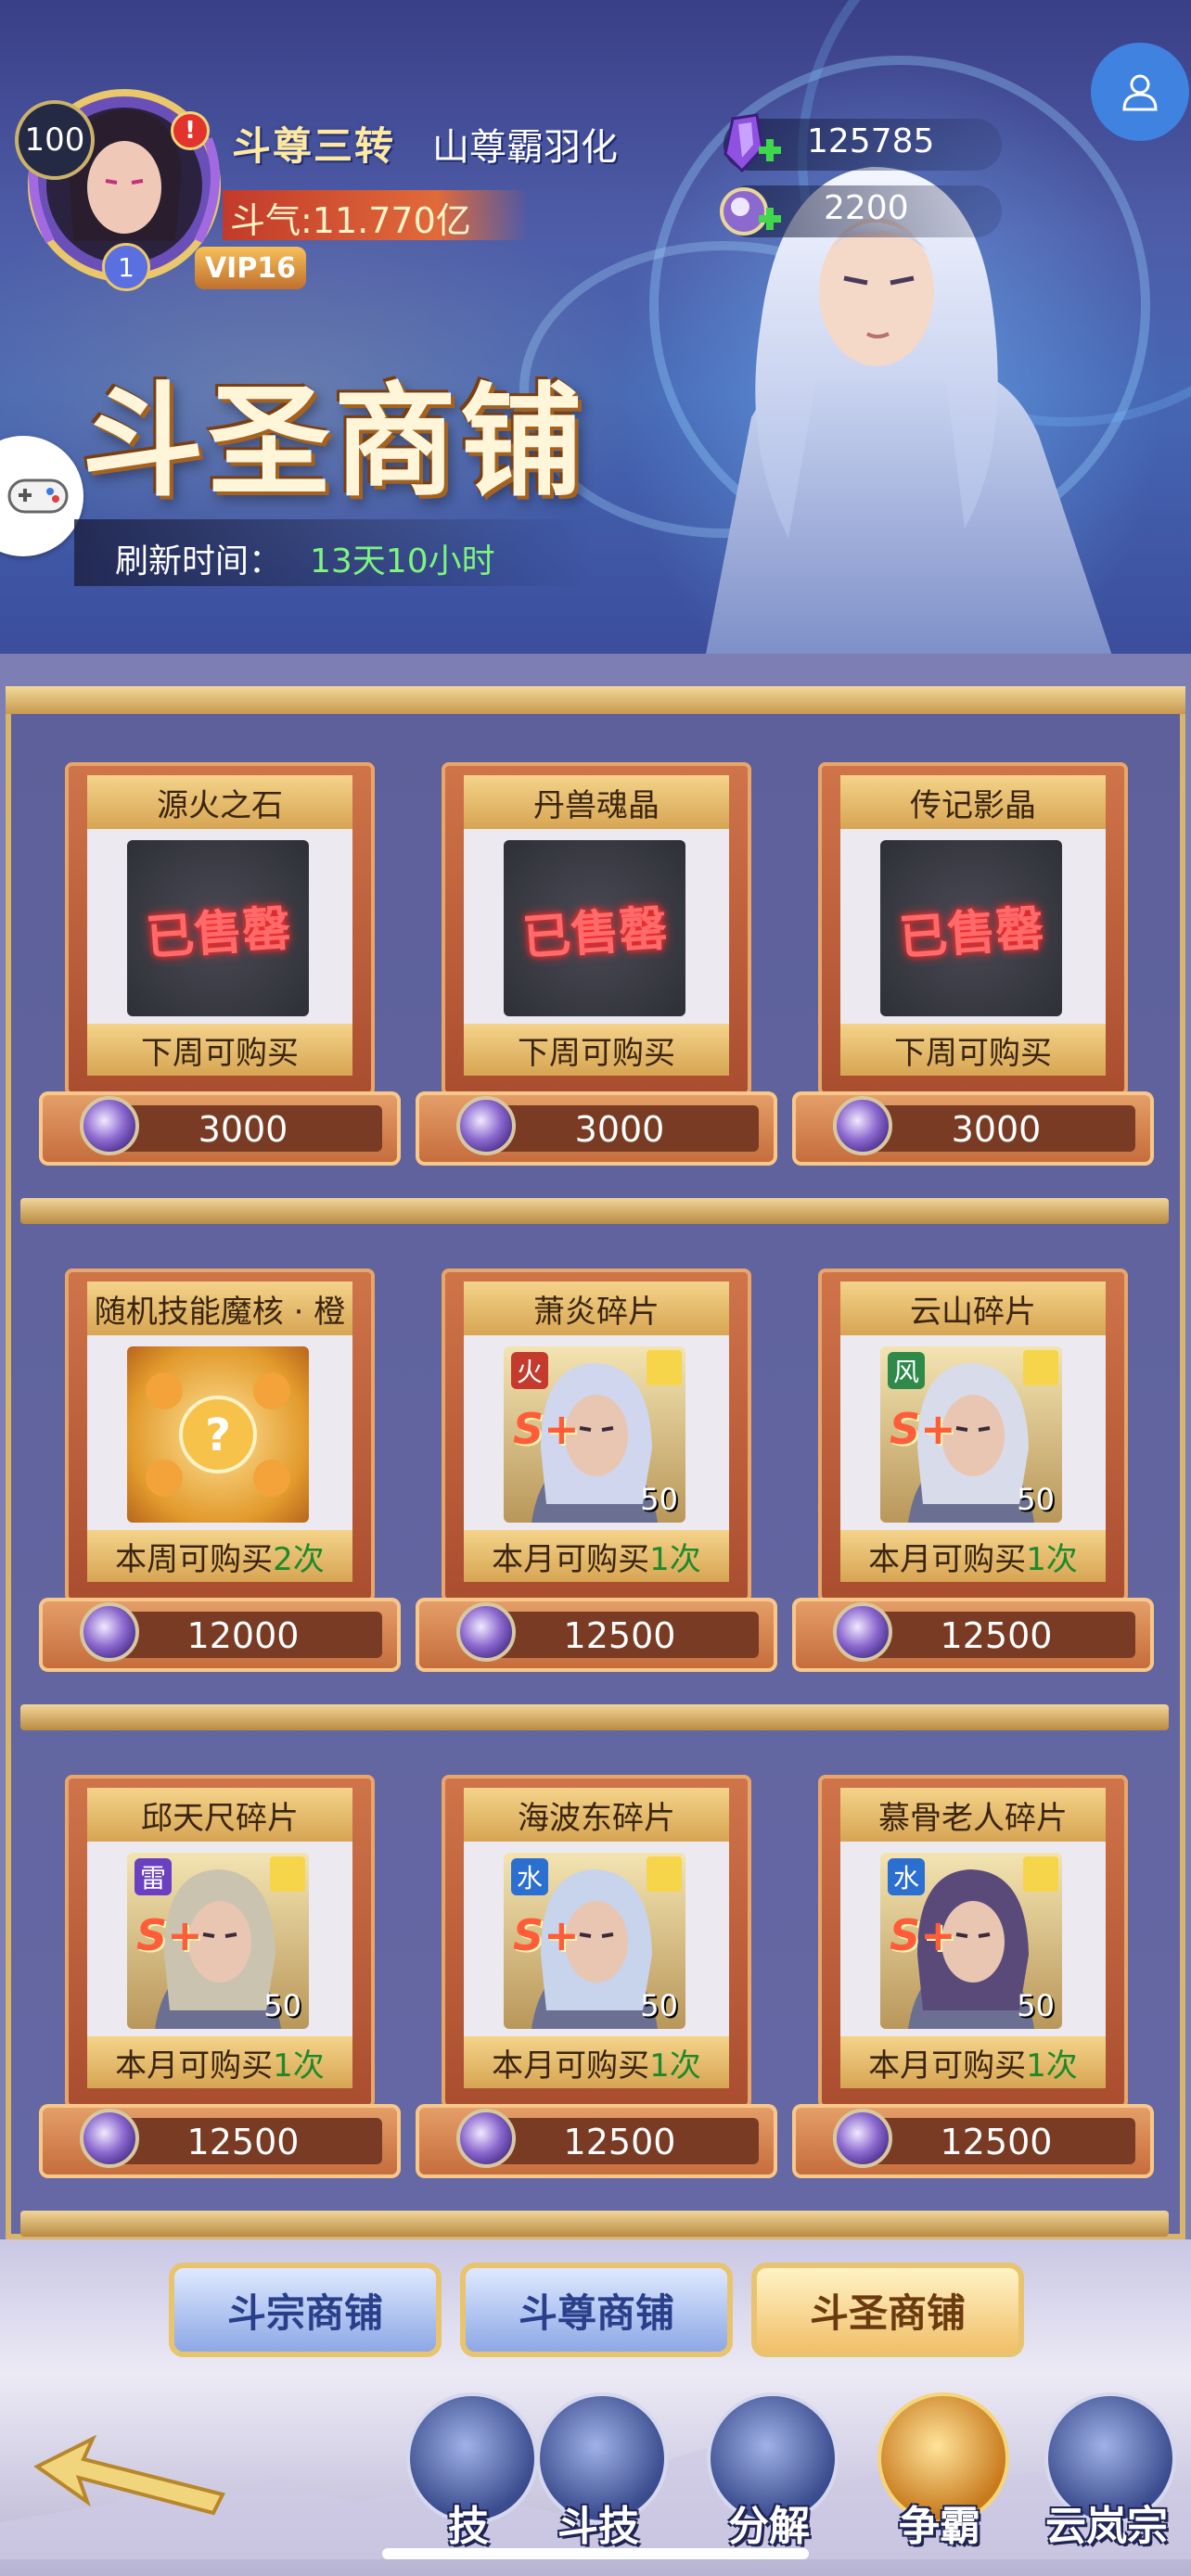 The image size is (1191, 2576). I want to click on nav-label: 斗技, so click(598, 2527).